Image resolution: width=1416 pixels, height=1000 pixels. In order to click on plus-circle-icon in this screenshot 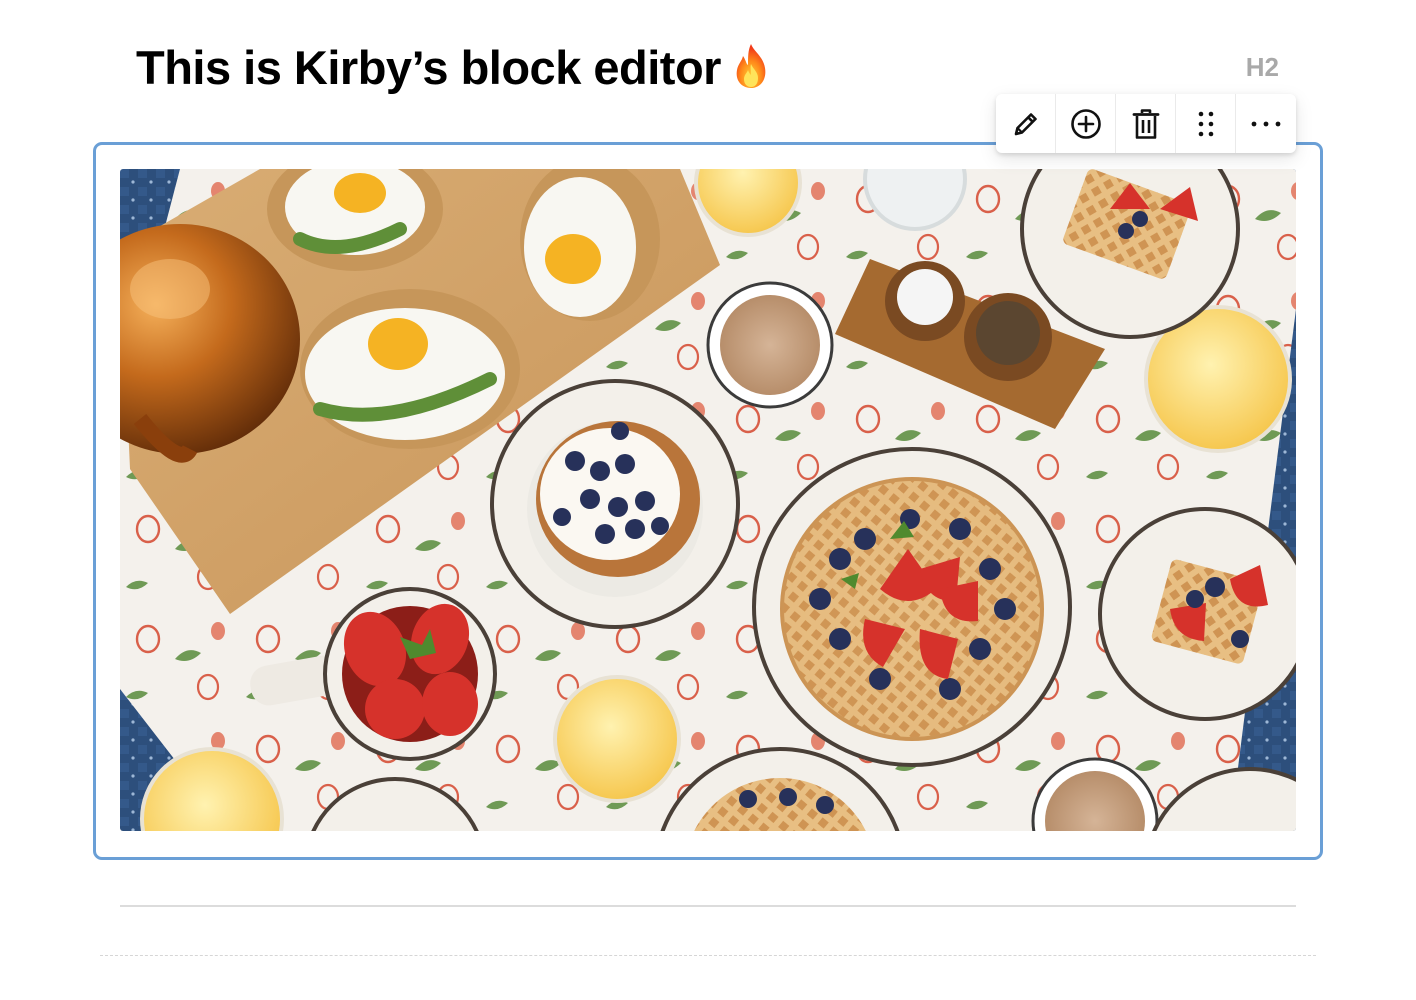, I will do `click(1085, 123)`.